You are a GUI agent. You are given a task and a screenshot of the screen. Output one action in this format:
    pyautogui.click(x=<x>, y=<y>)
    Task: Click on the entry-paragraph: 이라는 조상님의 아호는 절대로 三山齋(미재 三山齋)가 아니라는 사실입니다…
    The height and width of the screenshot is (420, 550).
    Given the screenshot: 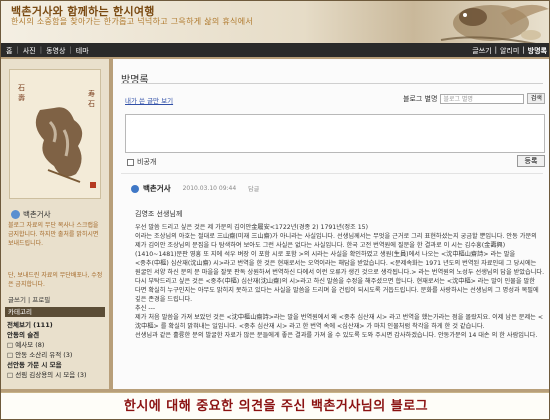 What is the action you would take?
    pyautogui.click(x=336, y=245)
    